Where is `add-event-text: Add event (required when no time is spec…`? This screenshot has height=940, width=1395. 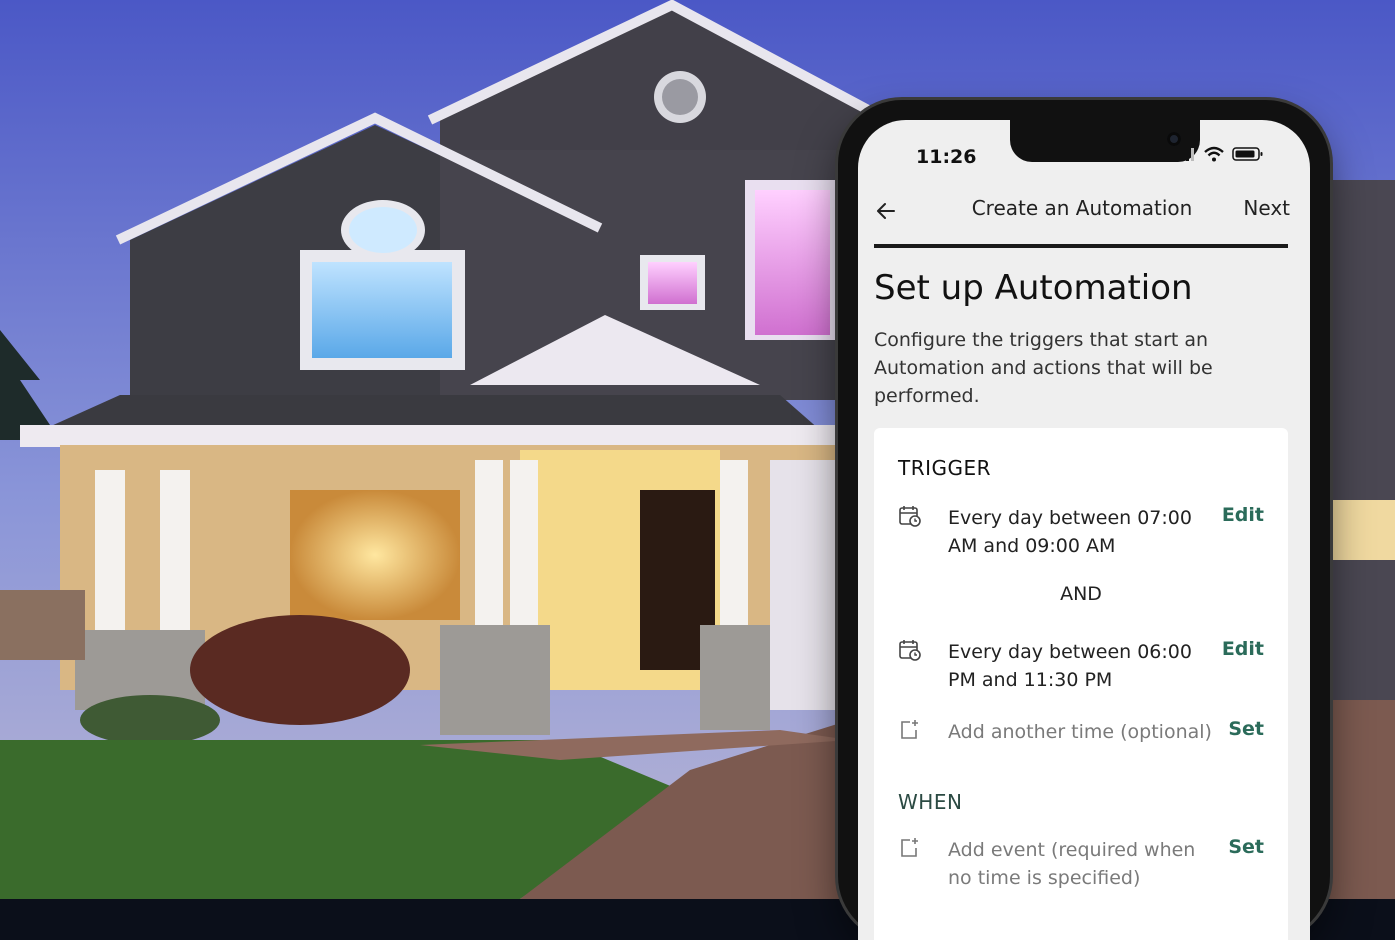 add-event-text: Add event (required when no time is spec… is located at coordinates (1072, 864).